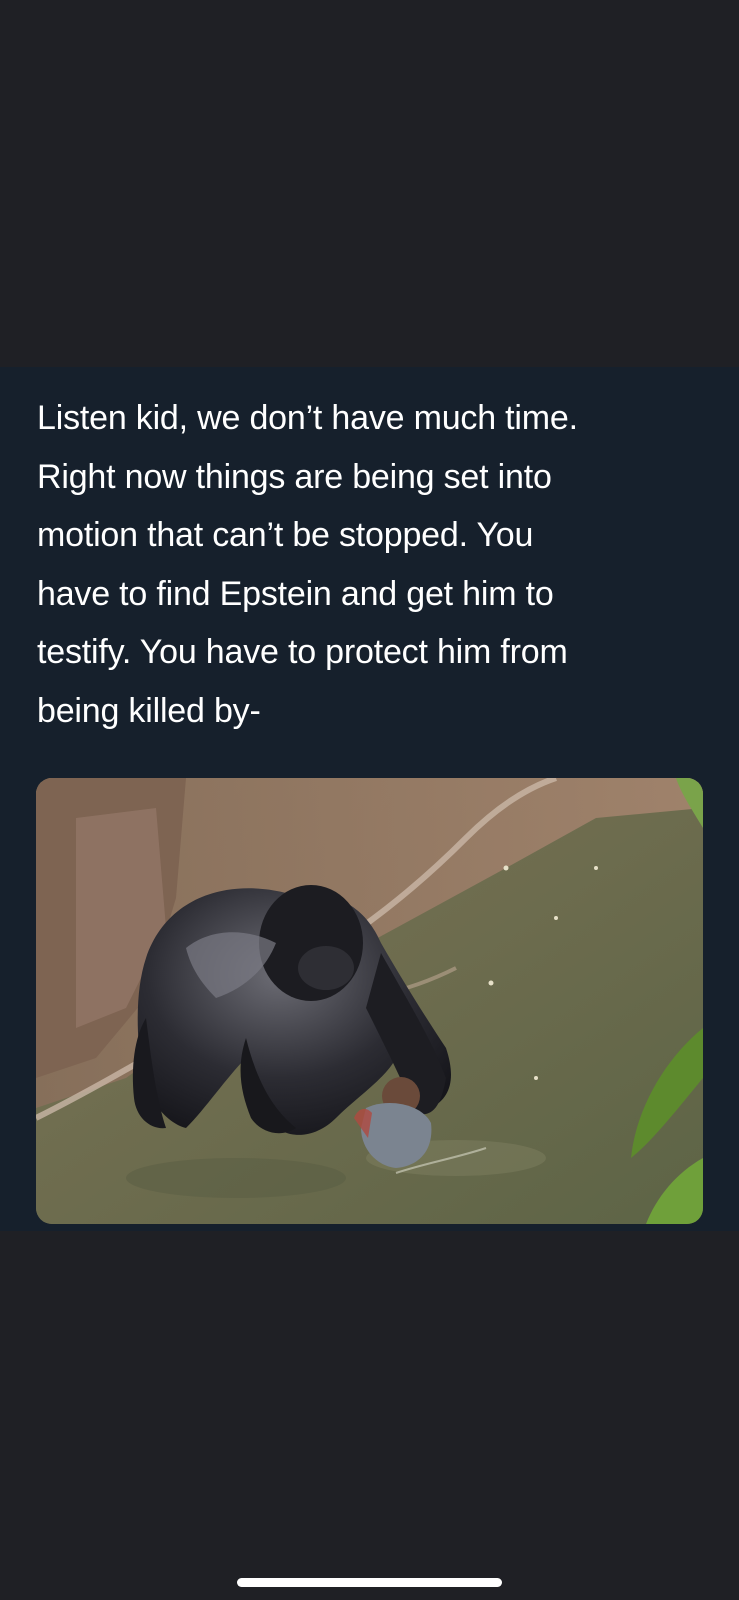 Image resolution: width=739 pixels, height=1600 pixels. I want to click on tweet-text-line: testify. You have to protect him from, so click(302, 652).